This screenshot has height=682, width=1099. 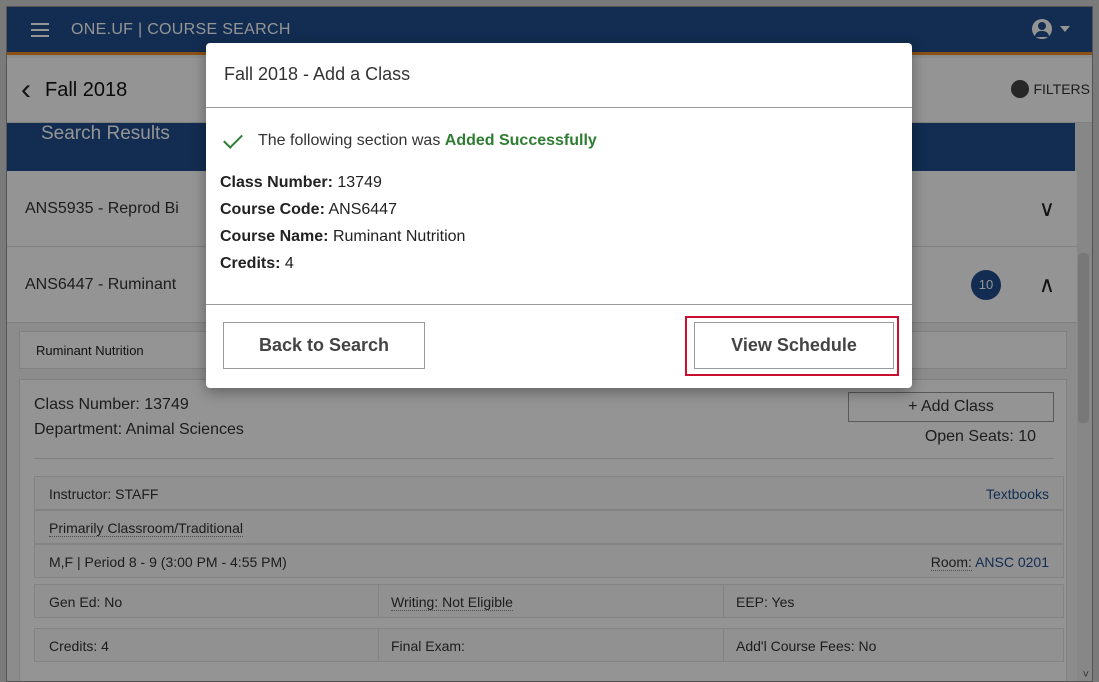 What do you see at coordinates (559, 75) in the screenshot?
I see `dialog-header: Fall 2018 - Add a Class` at bounding box center [559, 75].